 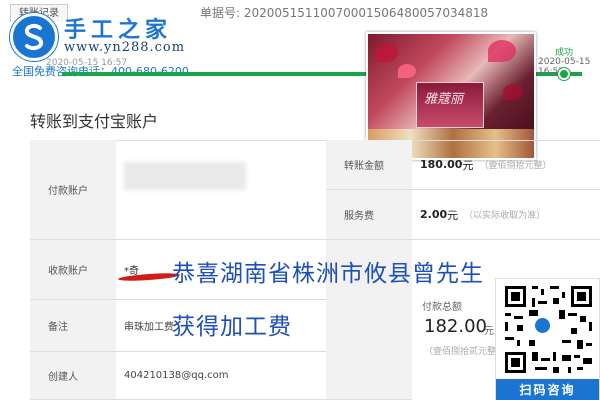 I want to click on qr-logo-icon, so click(x=542, y=325).